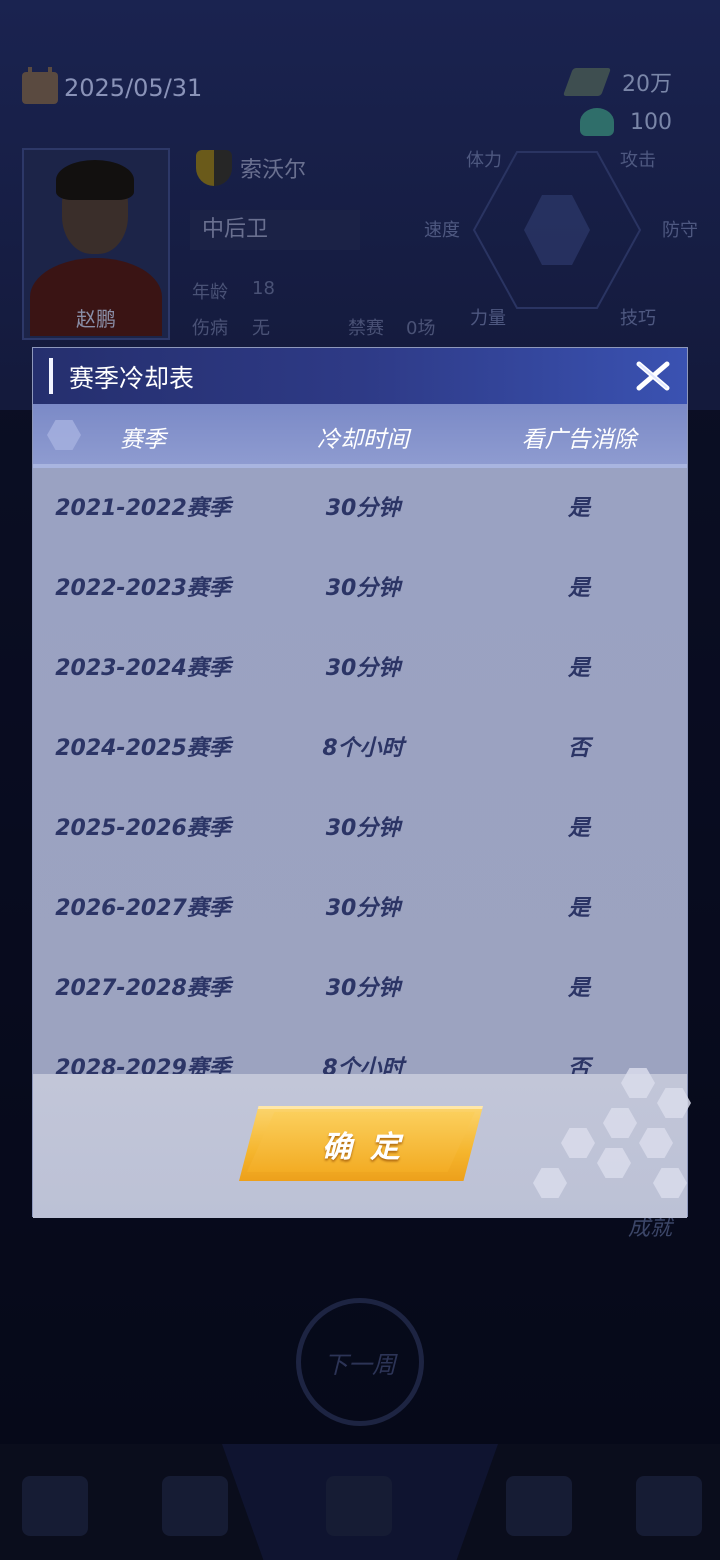 The height and width of the screenshot is (1560, 720). Describe the element at coordinates (96, 319) in the screenshot. I see `player-name: 赵鹏` at that location.